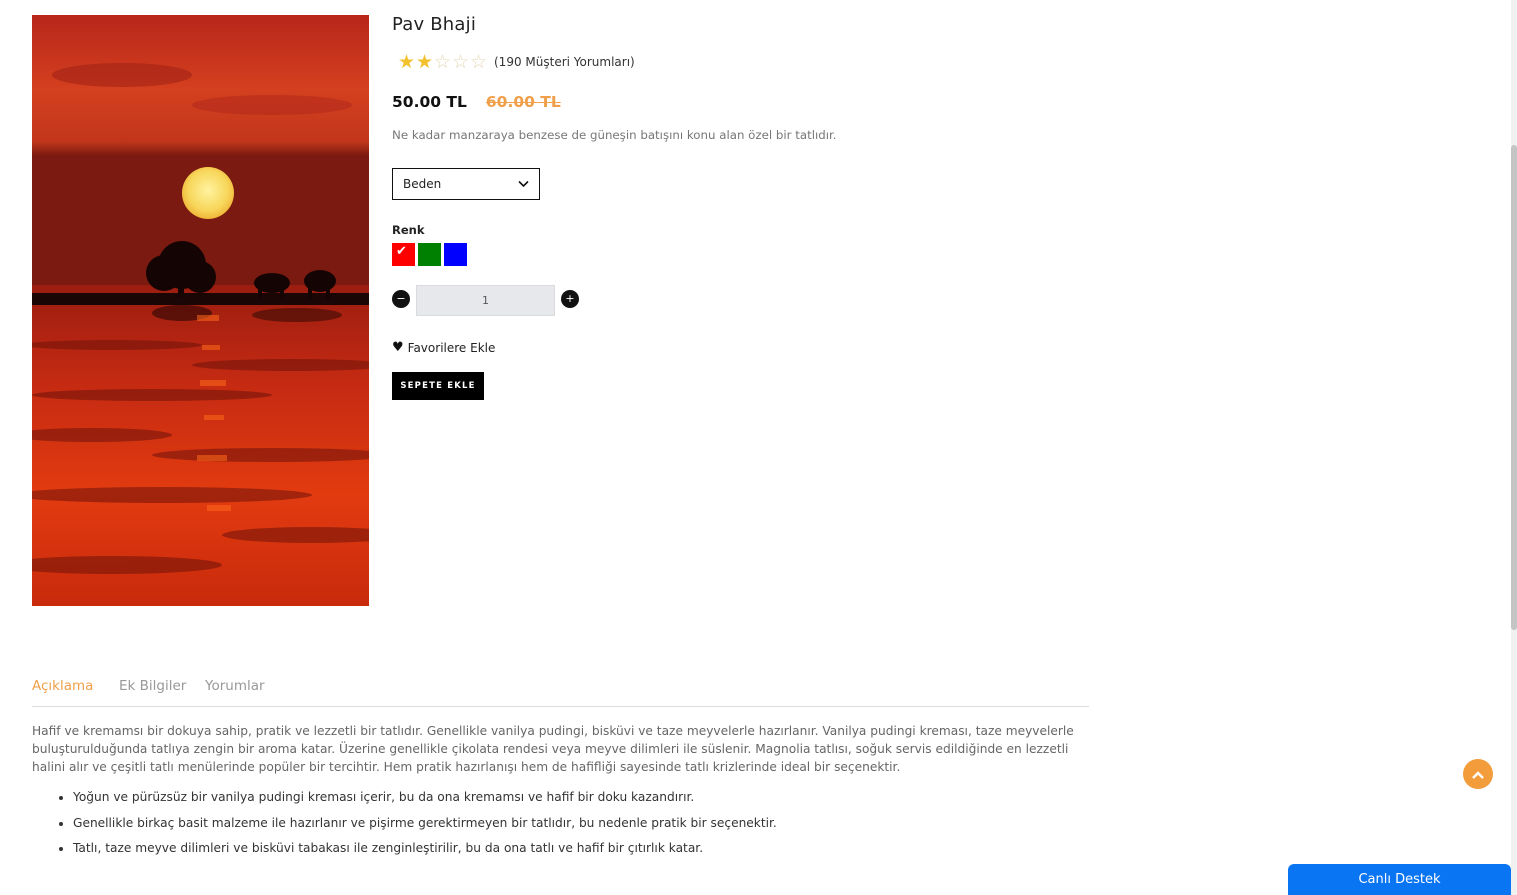 Image resolution: width=1517 pixels, height=895 pixels. I want to click on plus-icon: +, so click(570, 298).